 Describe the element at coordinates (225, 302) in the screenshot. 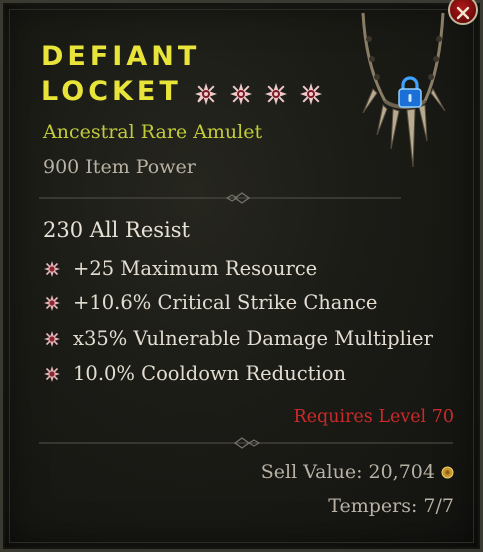

I see `affix-text: +10.6% Critical Strike Chance` at that location.